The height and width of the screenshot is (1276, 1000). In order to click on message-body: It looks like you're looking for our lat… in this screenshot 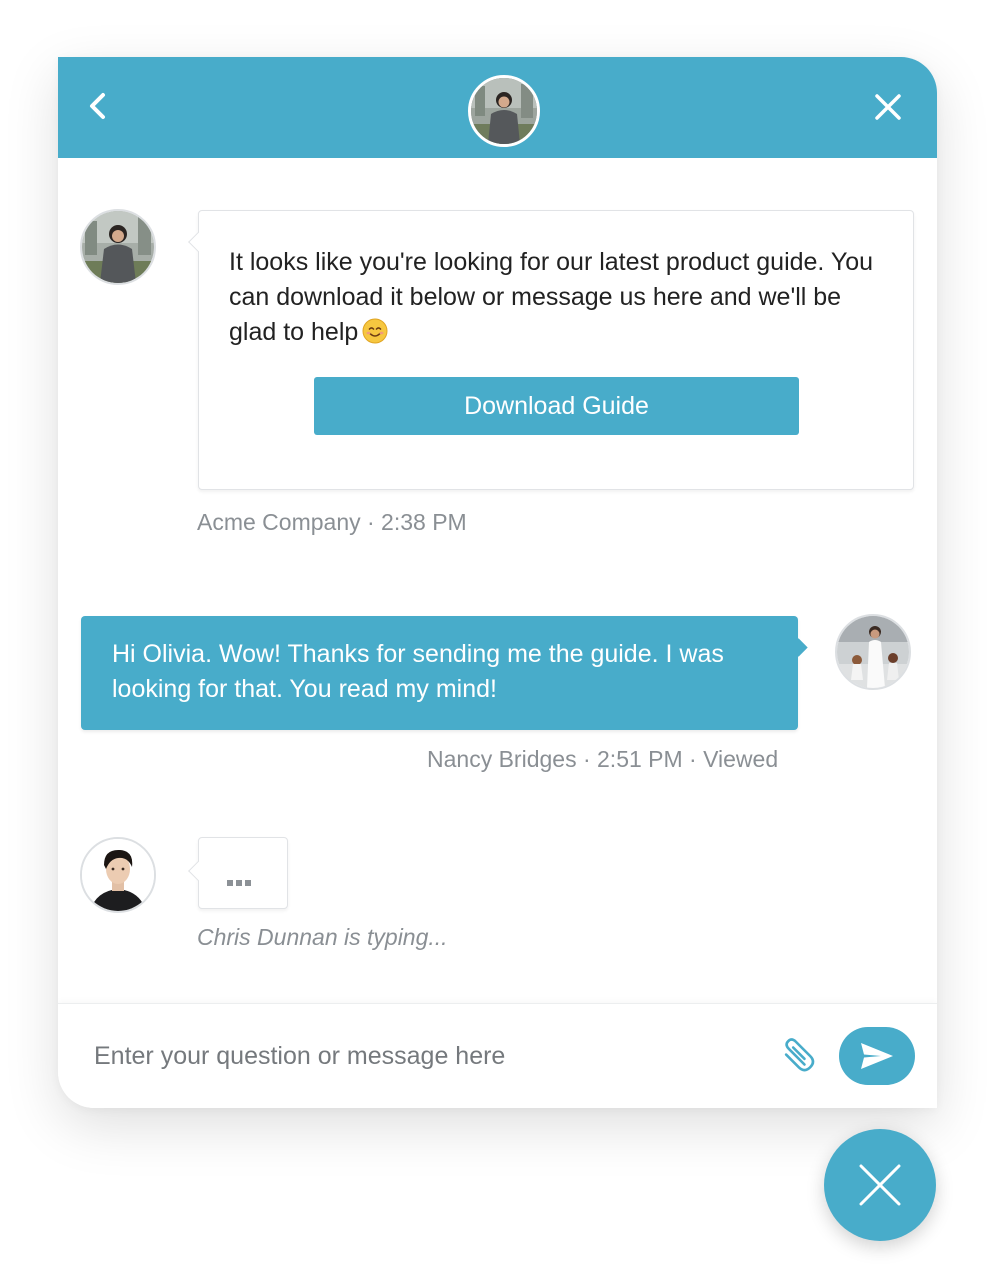, I will do `click(551, 297)`.